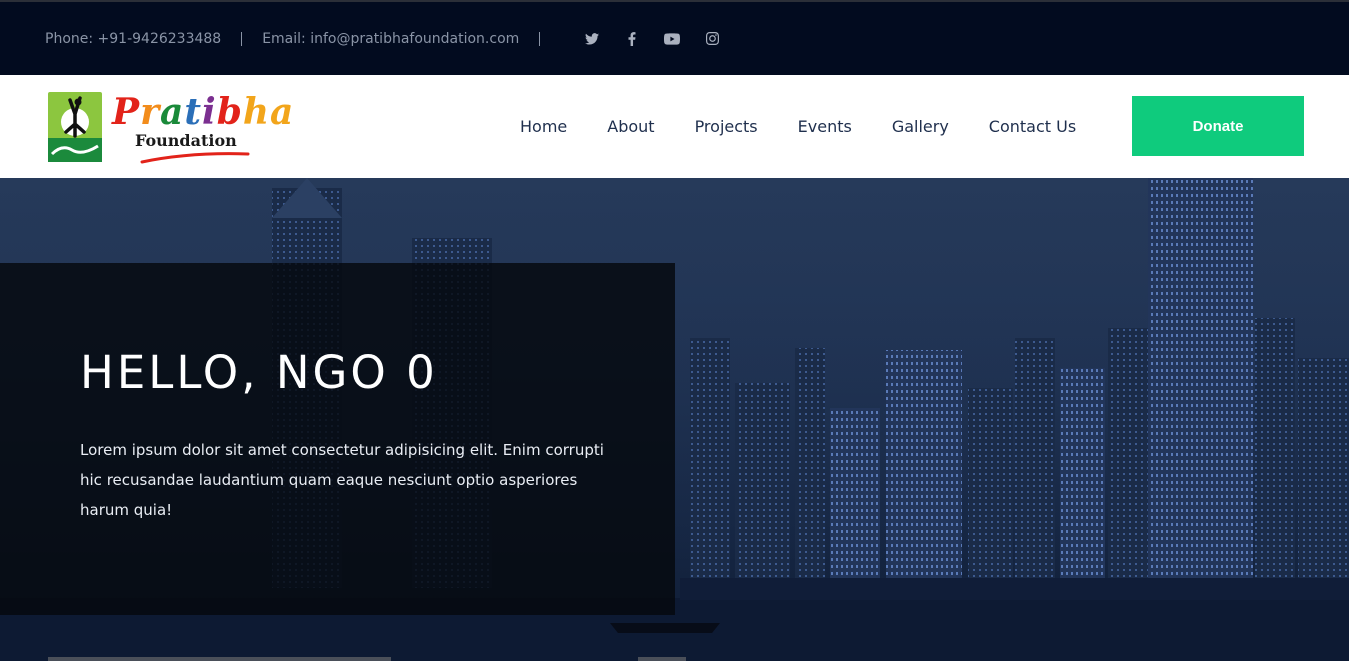 This screenshot has width=1349, height=661. I want to click on facebook-icon, so click(632, 39).